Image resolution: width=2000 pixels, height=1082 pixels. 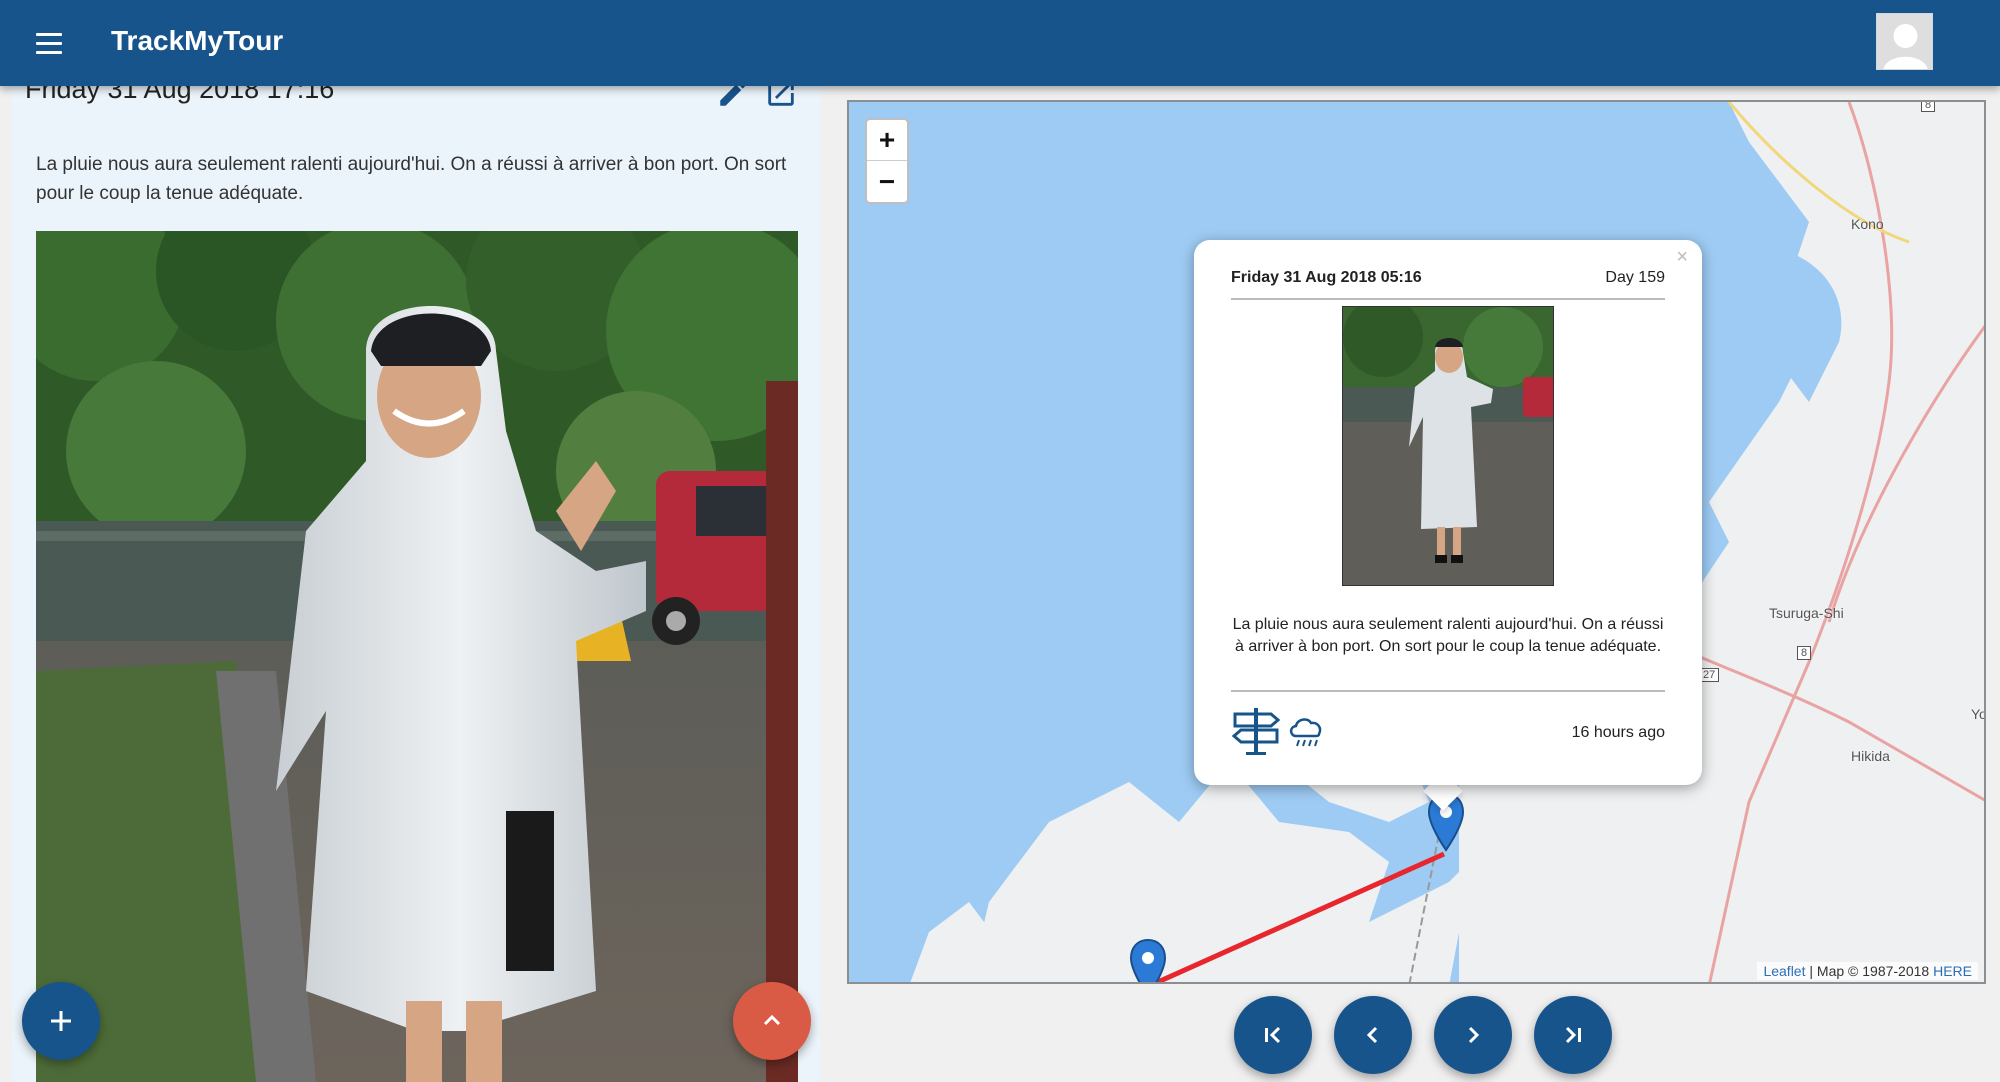 I want to click on skip-last-icon, so click(x=1573, y=1035).